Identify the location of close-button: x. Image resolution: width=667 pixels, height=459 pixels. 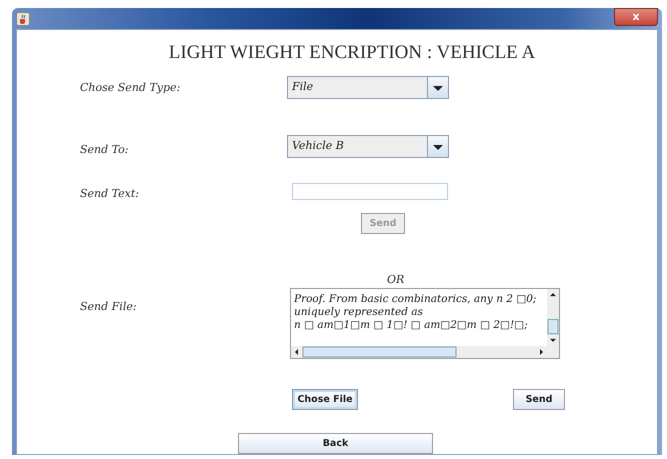
(636, 17).